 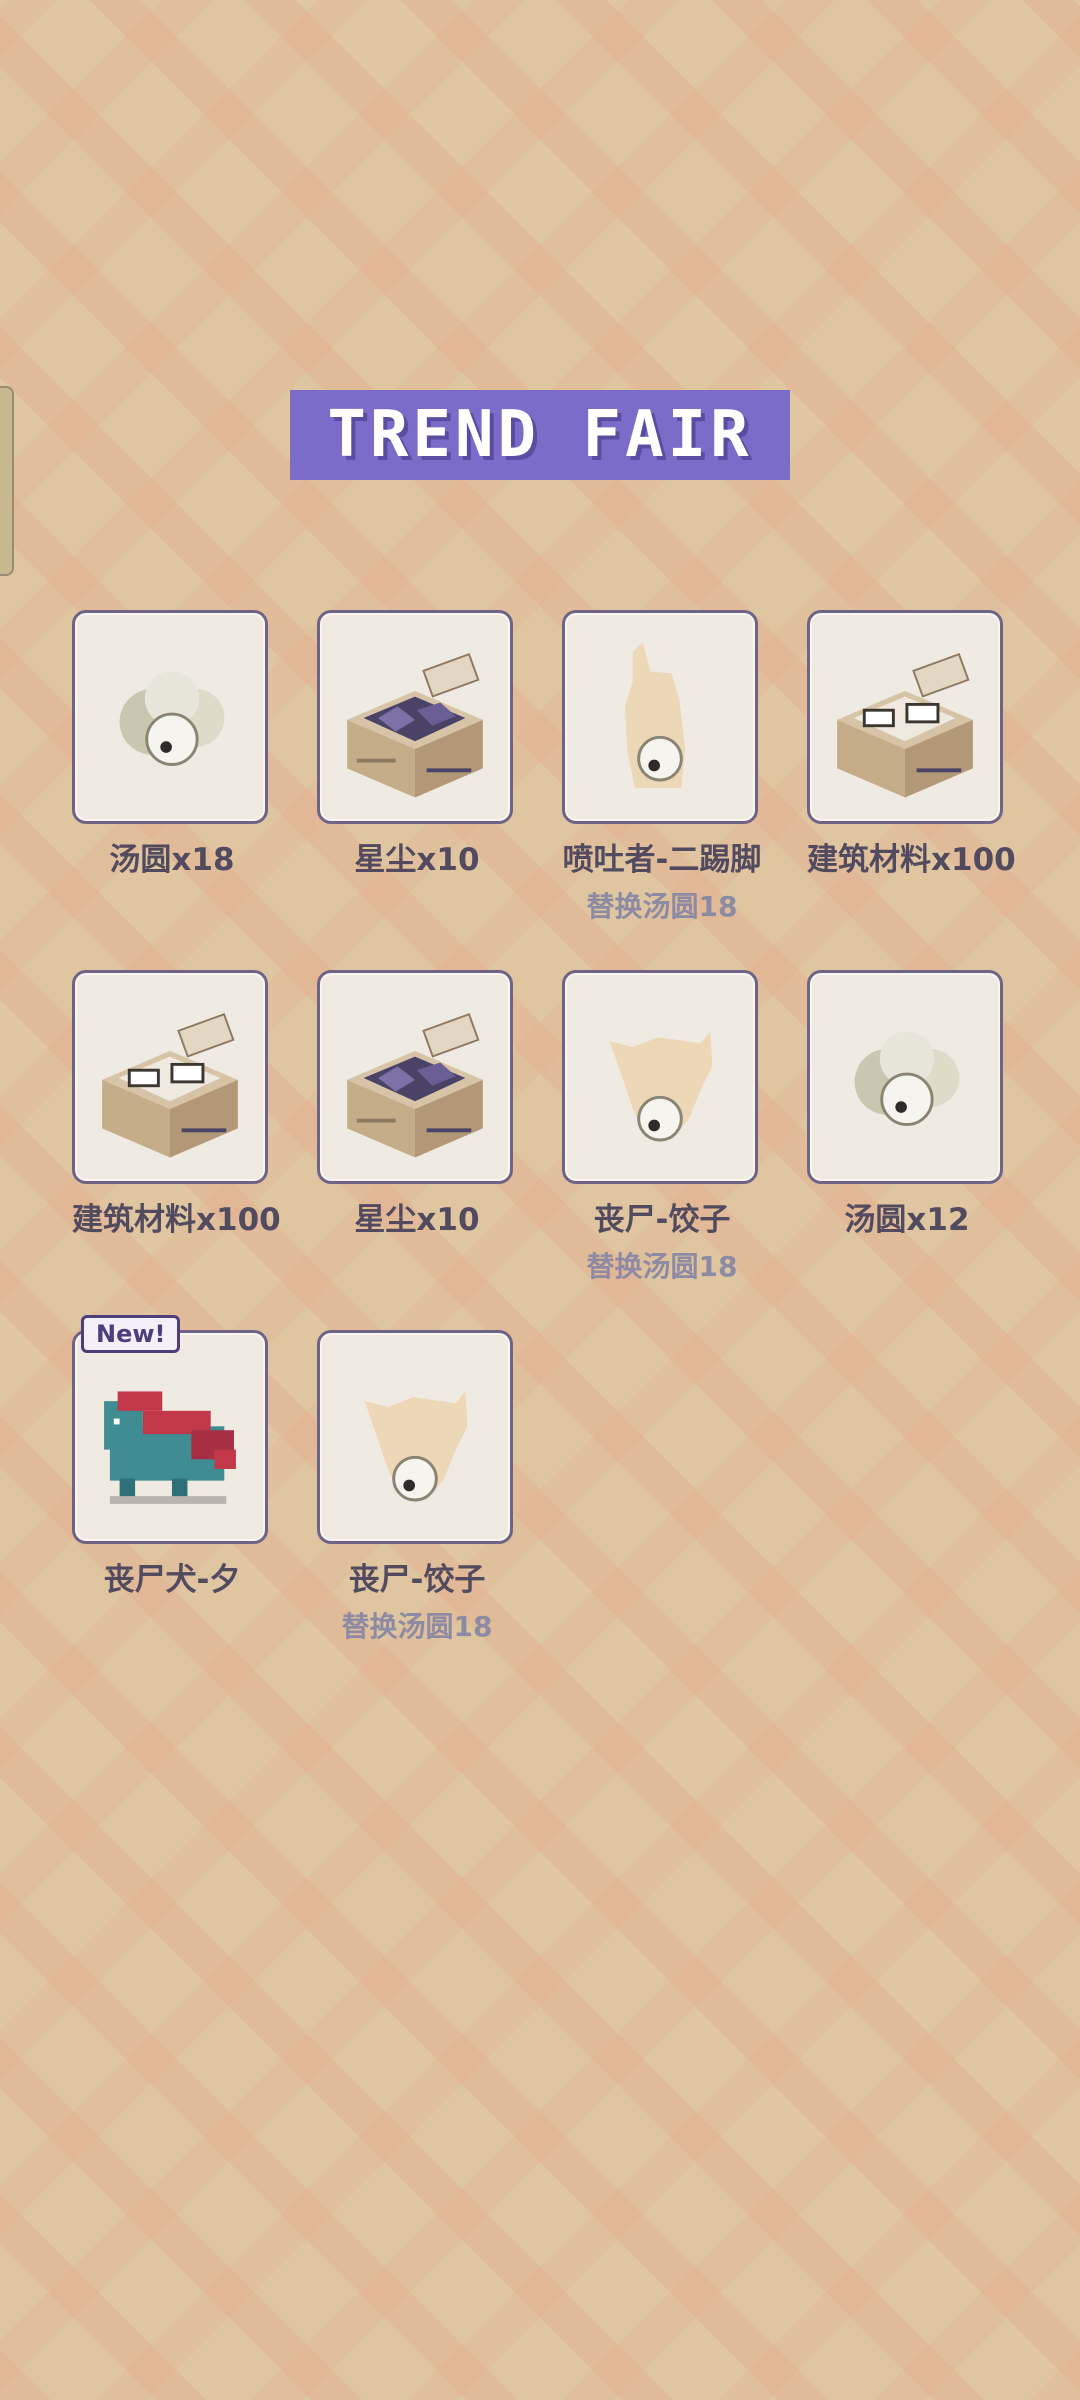 What do you see at coordinates (172, 1580) in the screenshot?
I see `item-name: 丧尸犬-夕` at bounding box center [172, 1580].